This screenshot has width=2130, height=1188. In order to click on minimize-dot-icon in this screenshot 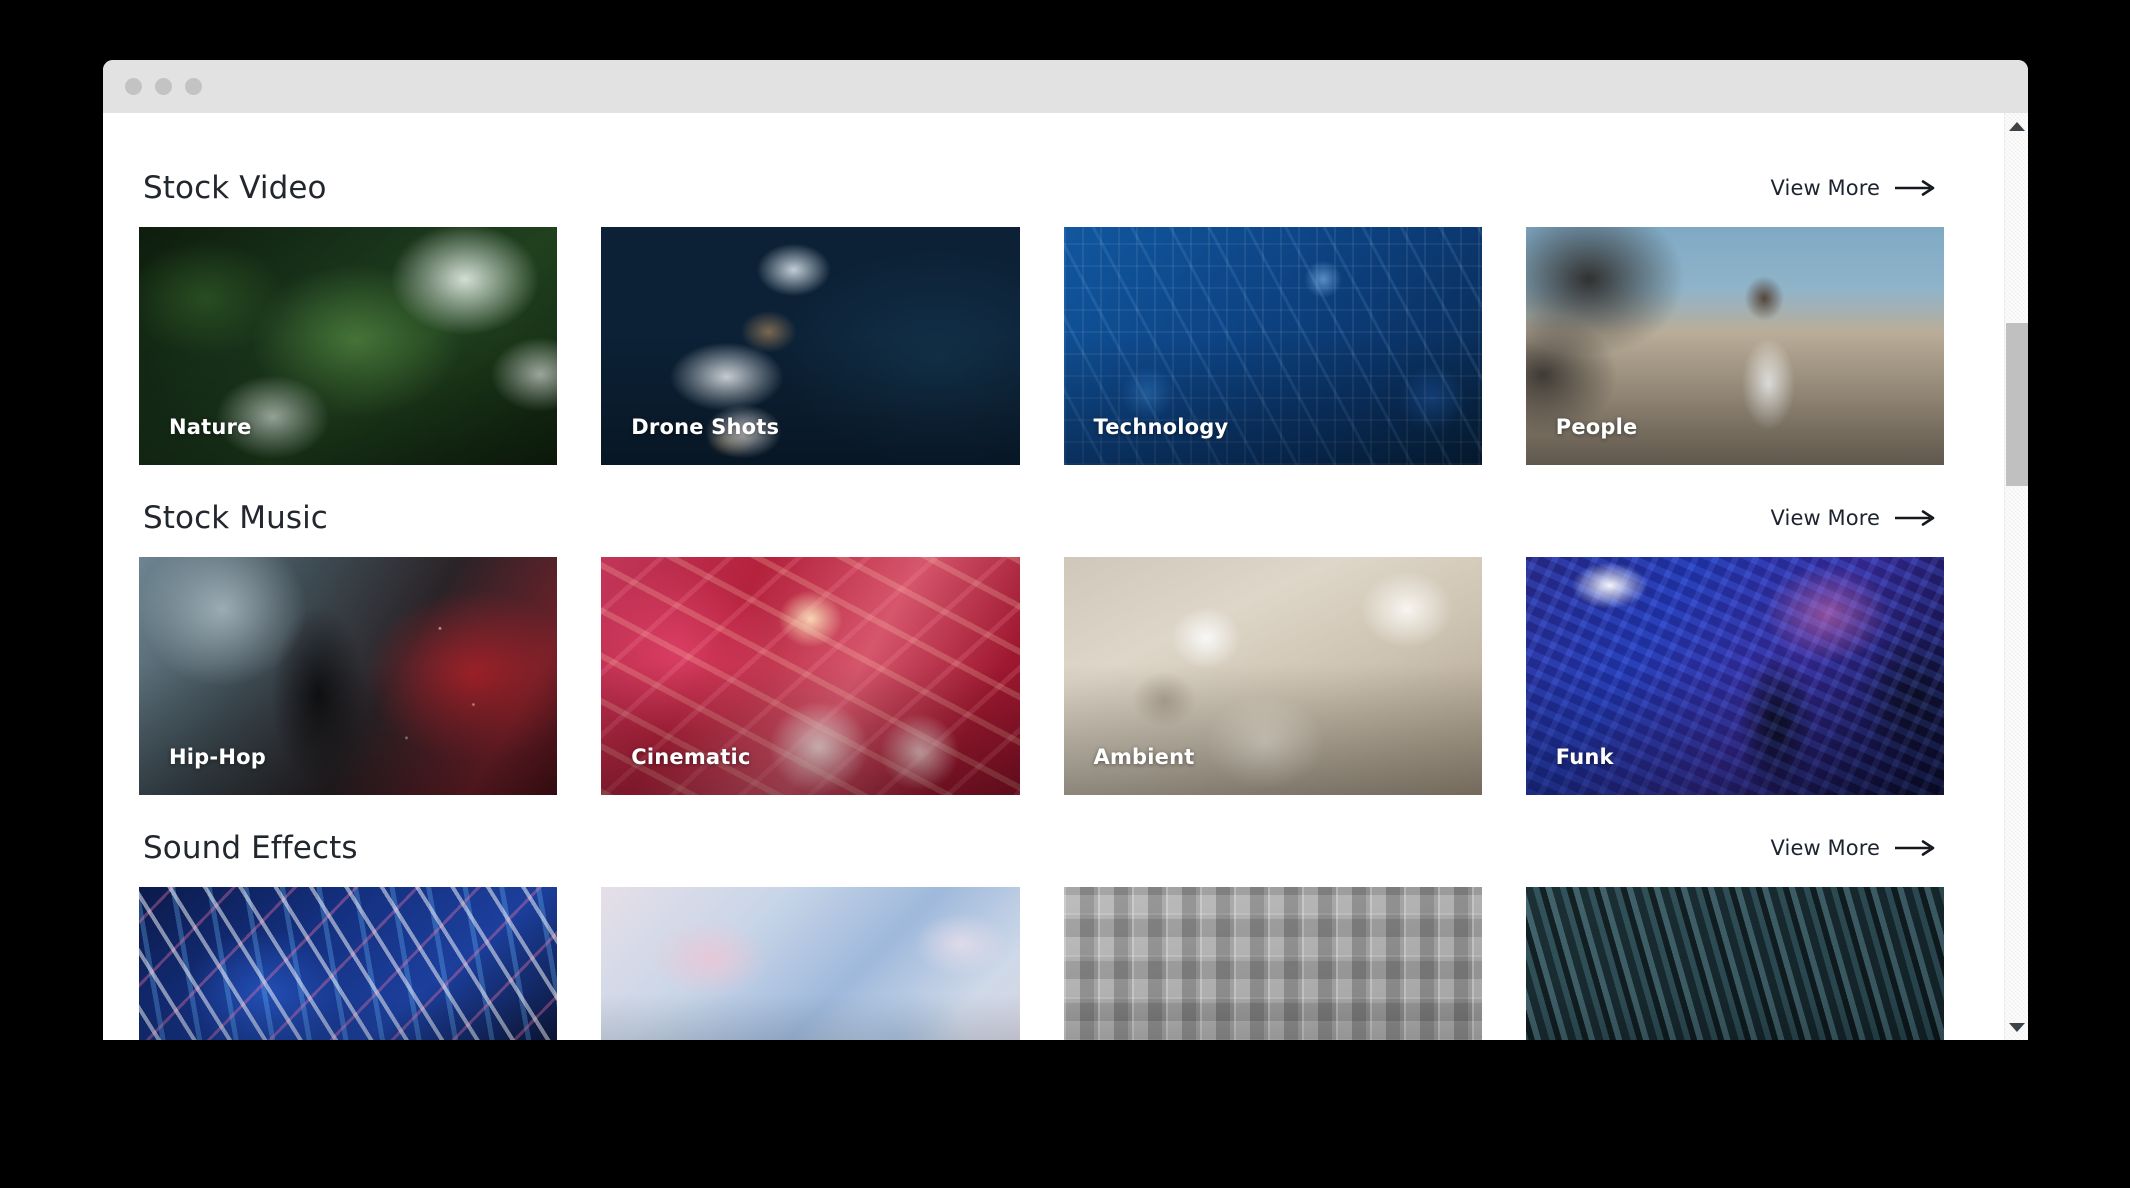, I will do `click(163, 86)`.